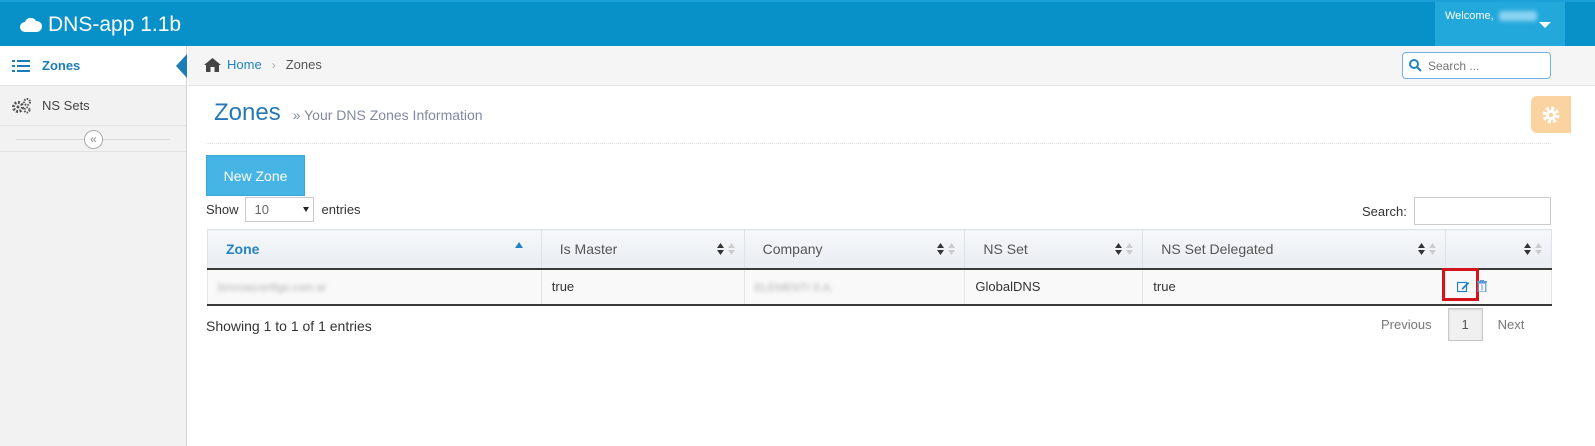  I want to click on sidebar-item-label: NS Sets, so click(66, 105).